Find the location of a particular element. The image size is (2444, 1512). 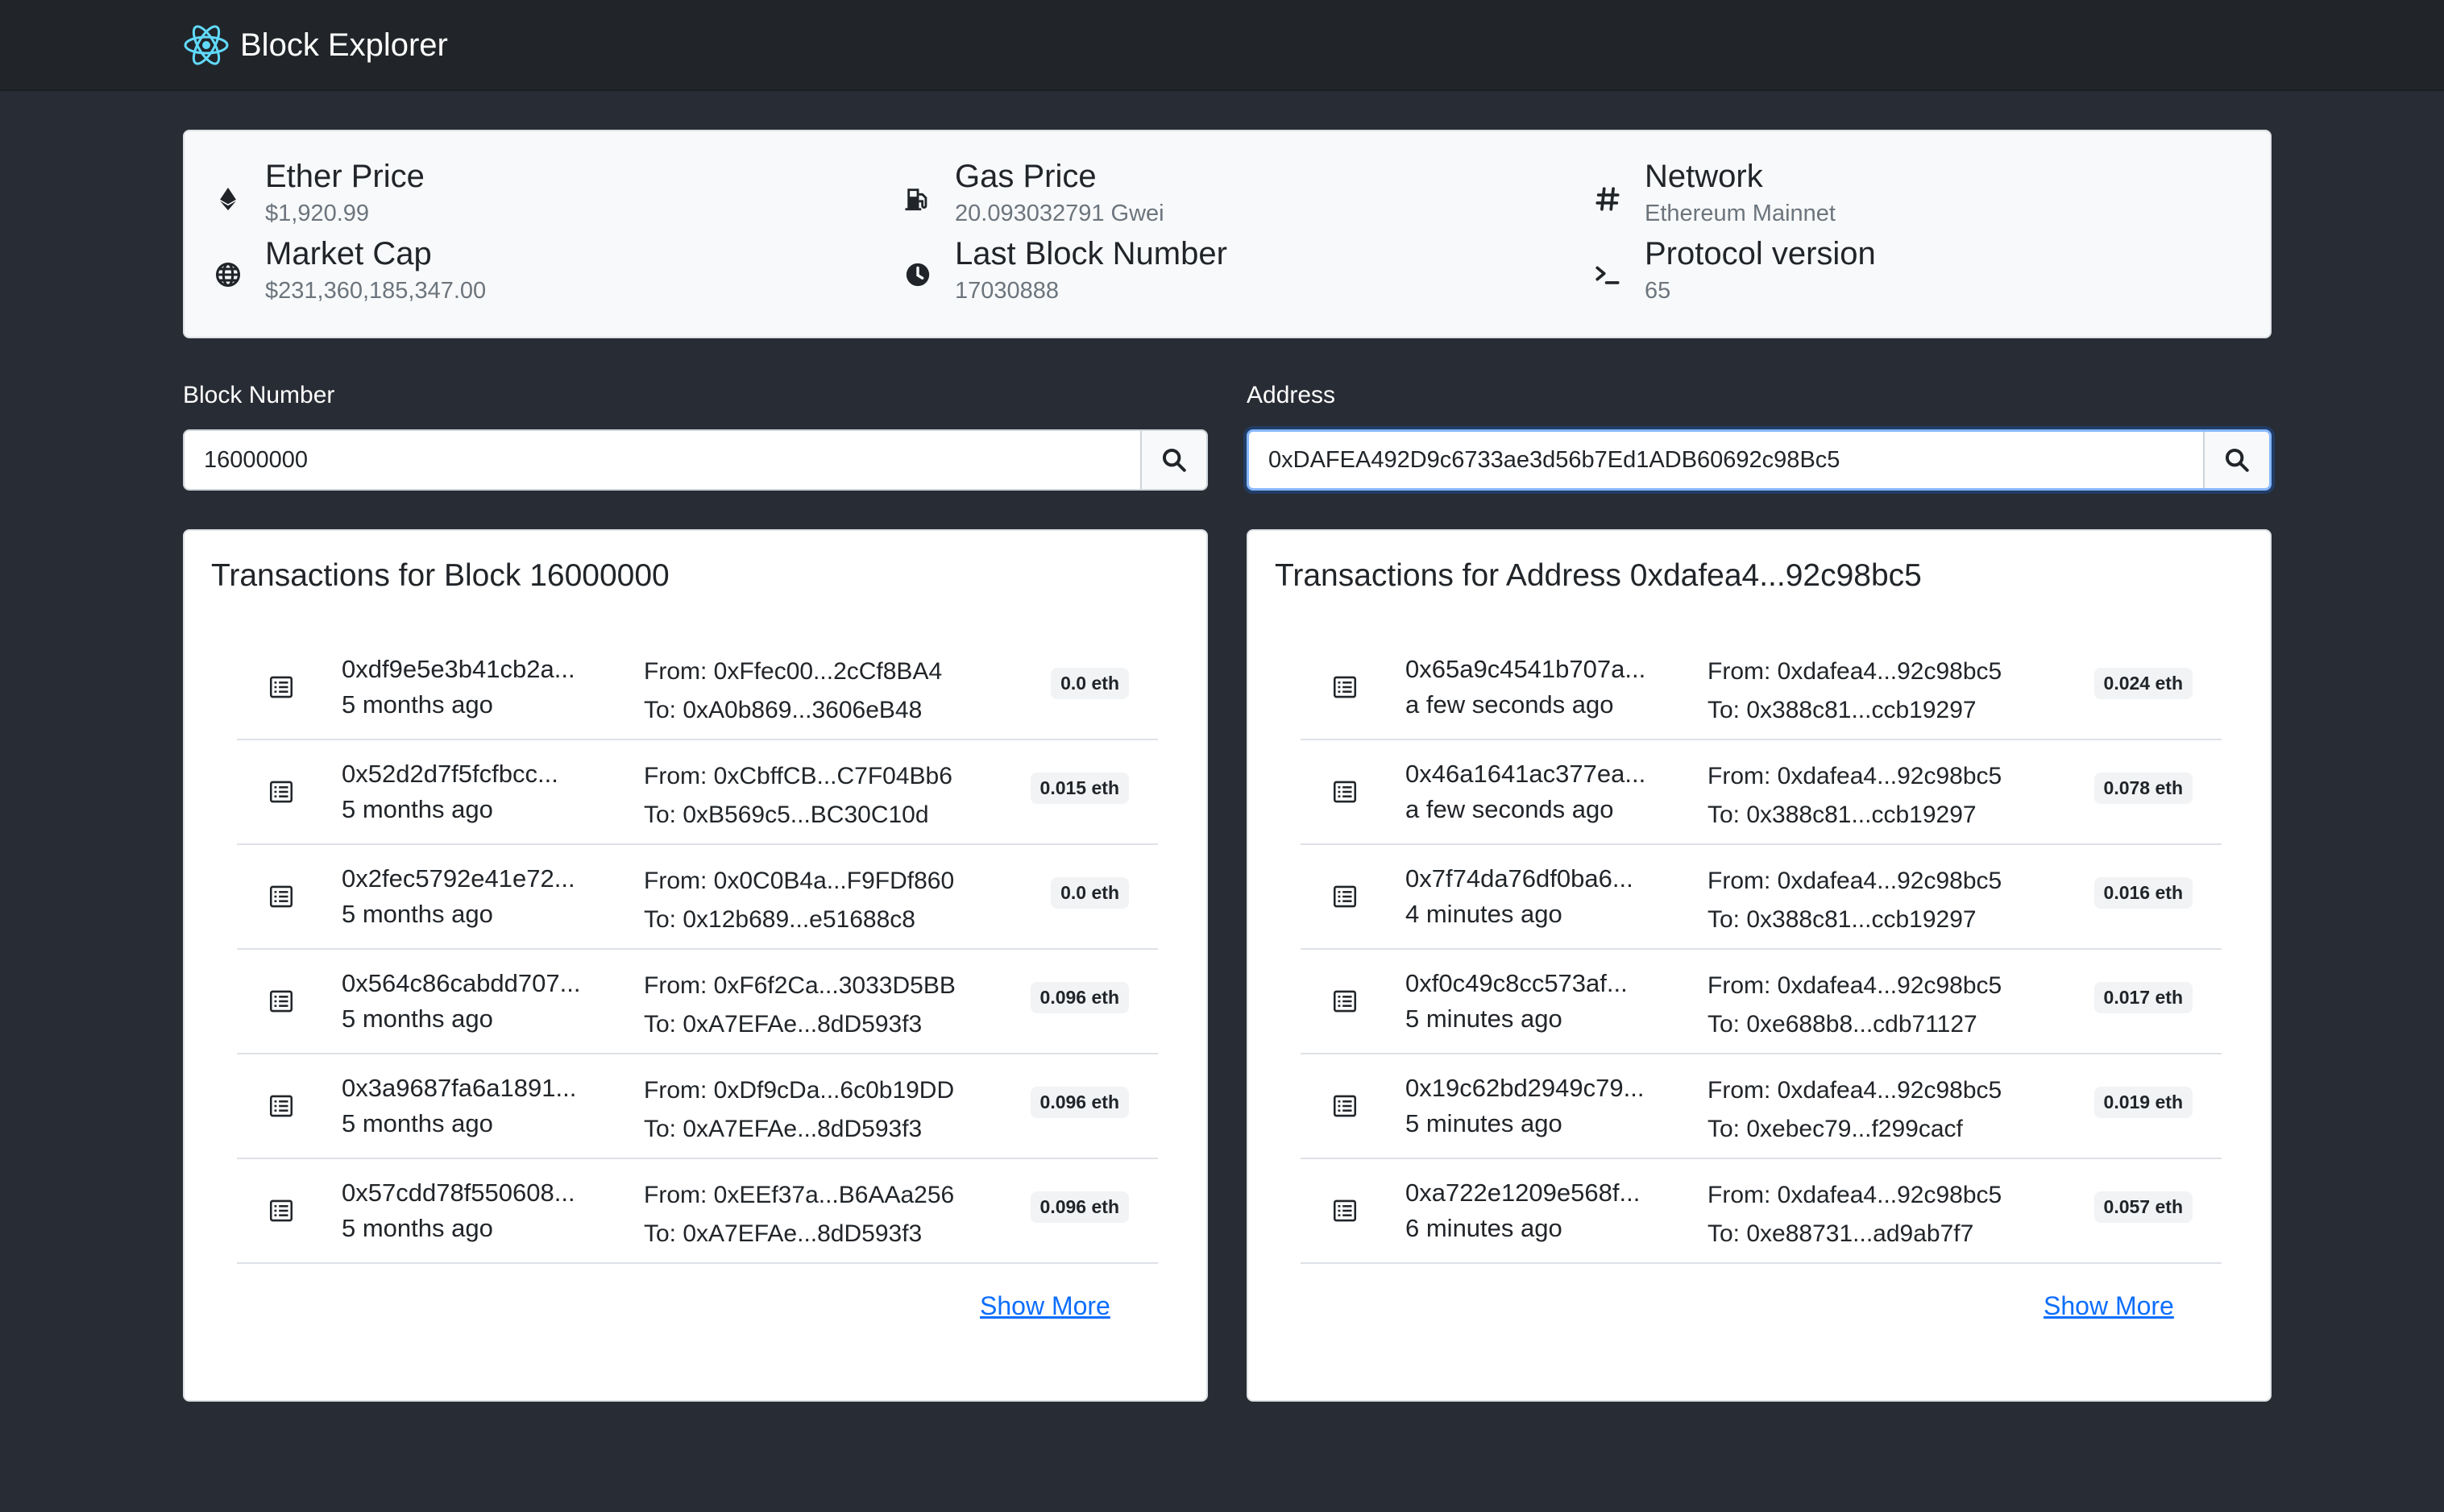

amount-badge: 0.024 eth is located at coordinates (2143, 684).